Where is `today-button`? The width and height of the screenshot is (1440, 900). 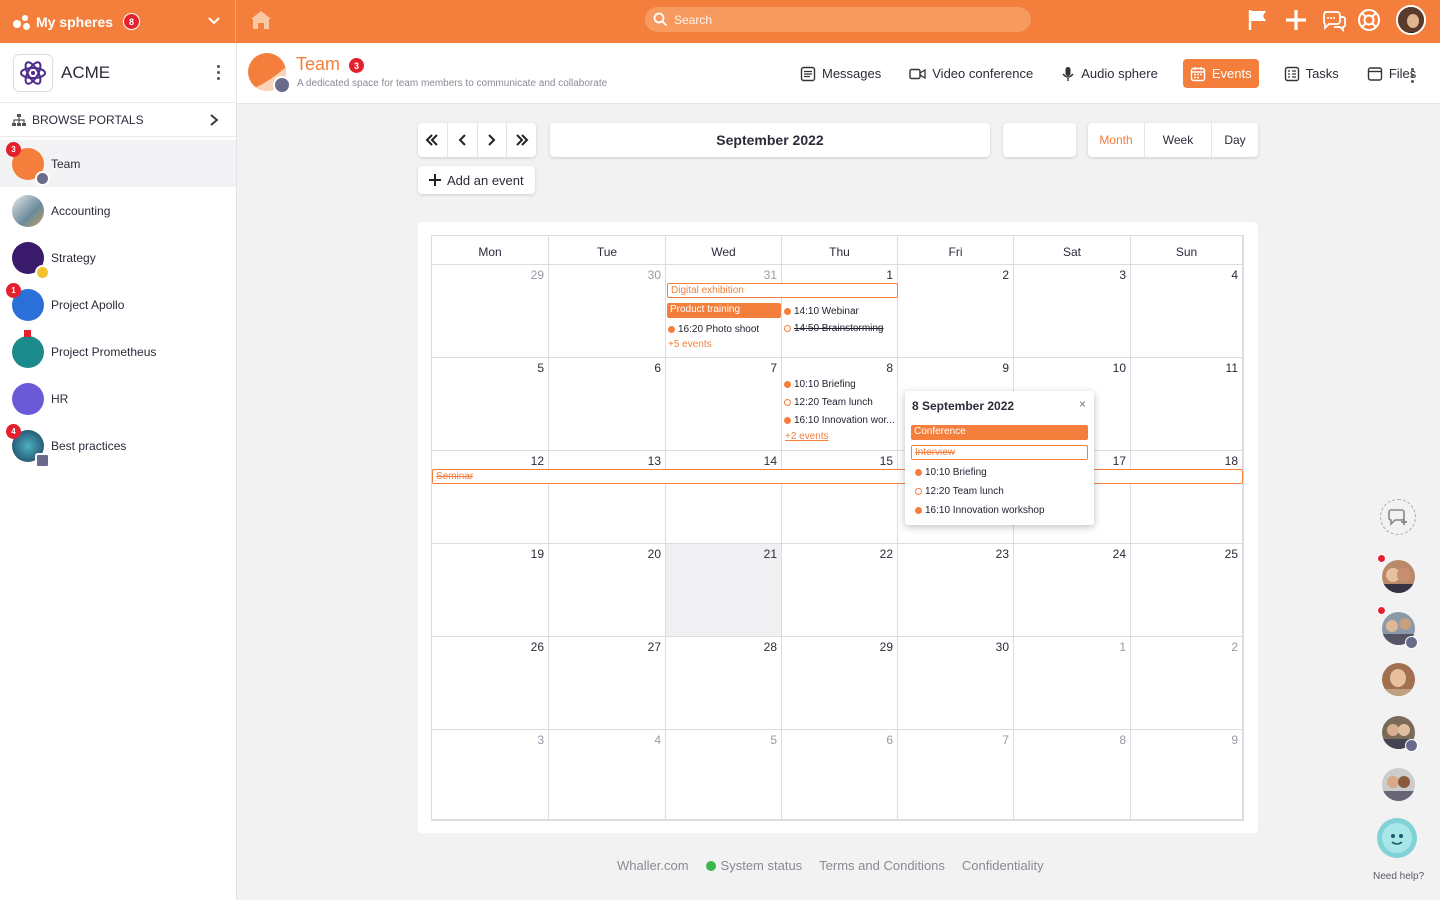 today-button is located at coordinates (1039, 140).